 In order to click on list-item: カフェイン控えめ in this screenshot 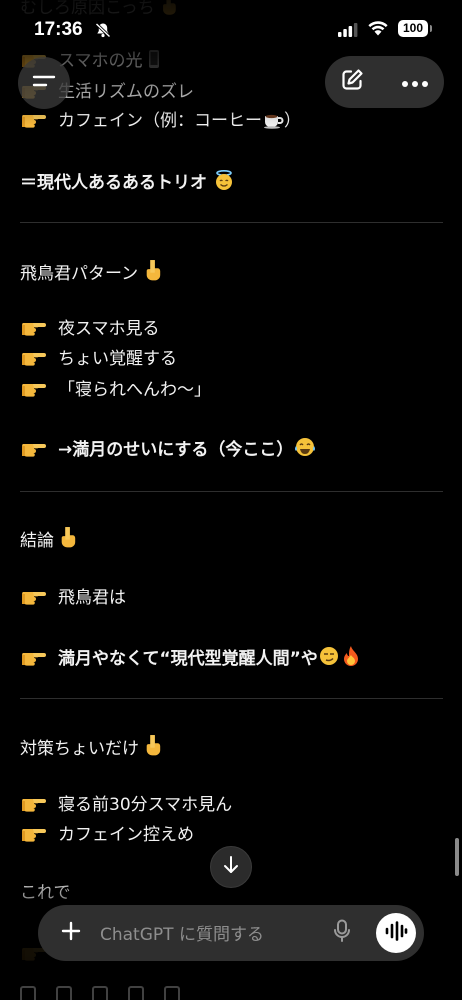, I will do `click(107, 834)`.